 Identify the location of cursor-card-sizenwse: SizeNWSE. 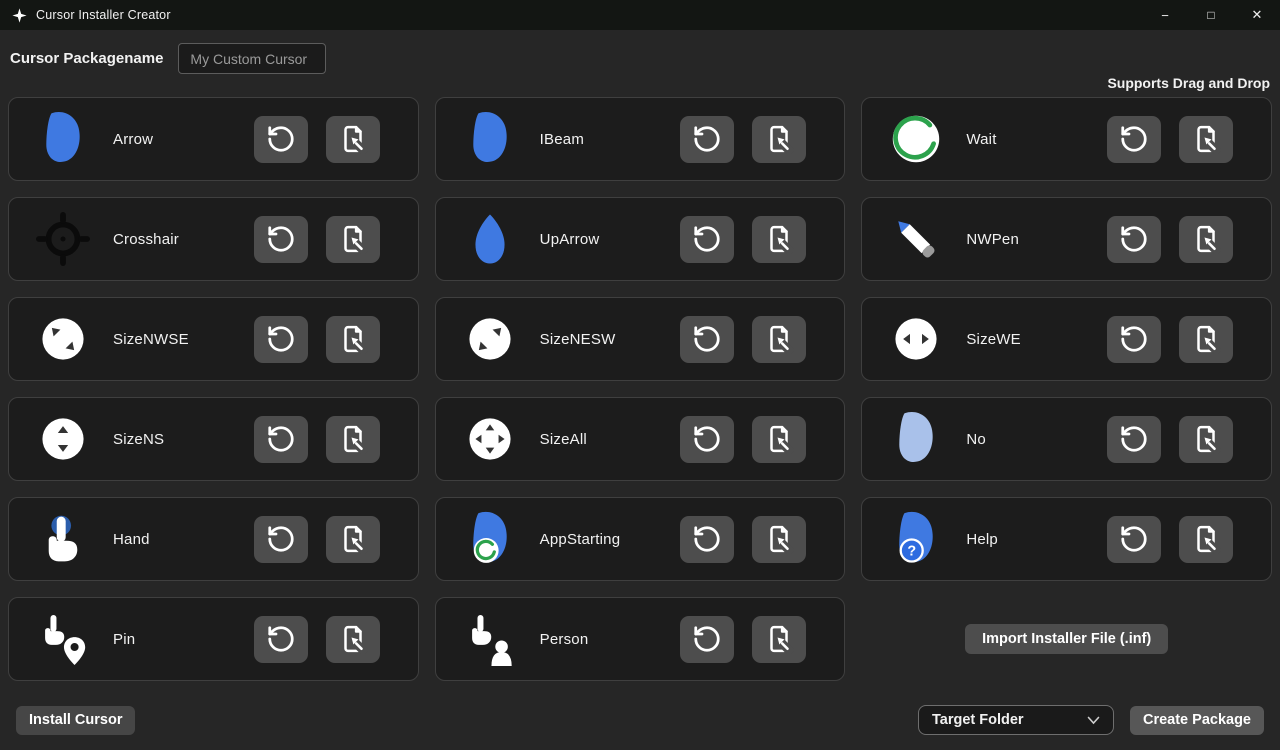
(213, 339).